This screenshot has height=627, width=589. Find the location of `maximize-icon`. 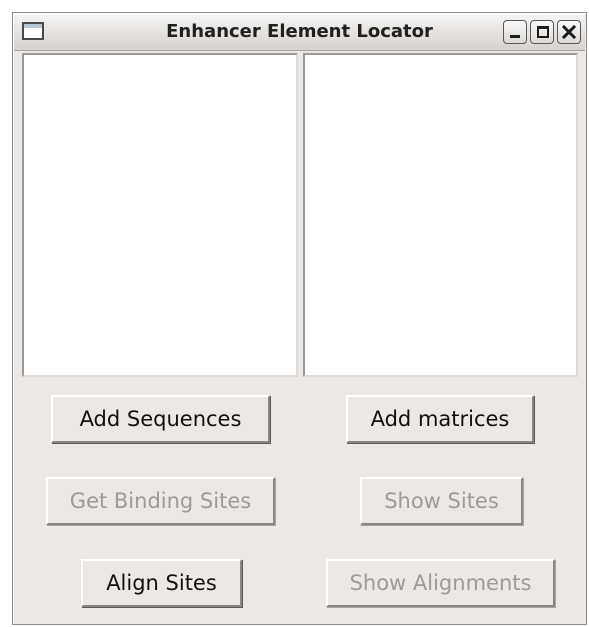

maximize-icon is located at coordinates (543, 32).